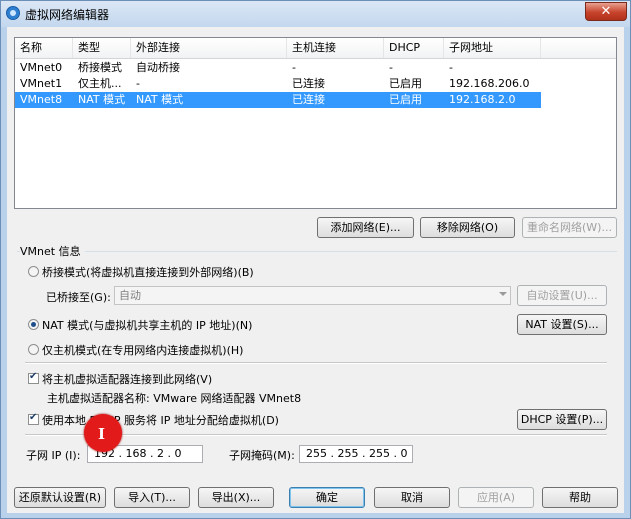 The height and width of the screenshot is (519, 631). What do you see at coordinates (278, 84) in the screenshot?
I see `table-row-vmnet1: VMnet1 仅主机... - 已连接 已启用 192.168.206.0` at bounding box center [278, 84].